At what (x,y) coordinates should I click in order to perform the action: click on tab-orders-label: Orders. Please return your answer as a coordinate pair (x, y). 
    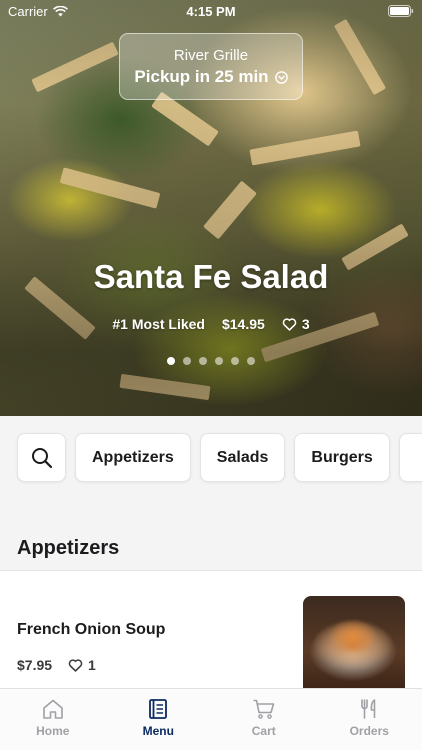
    Looking at the image, I should click on (369, 731).